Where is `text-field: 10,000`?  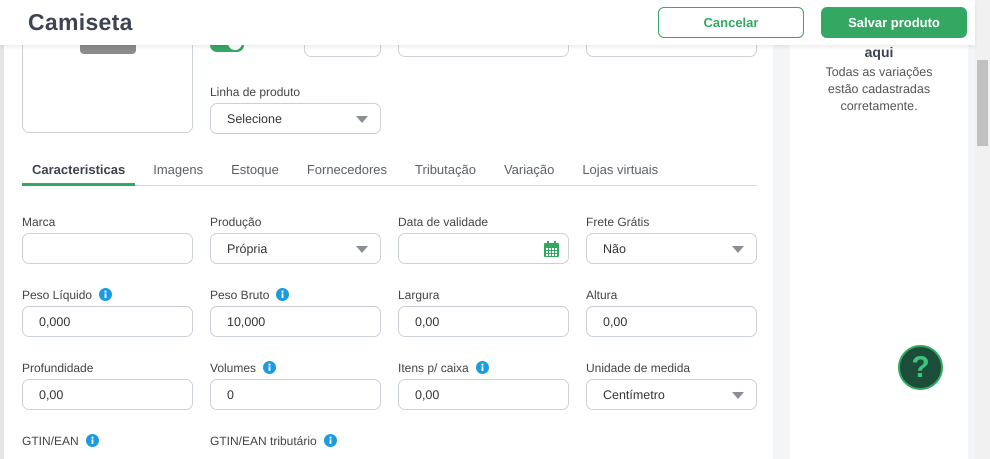 text-field: 10,000 is located at coordinates (295, 321).